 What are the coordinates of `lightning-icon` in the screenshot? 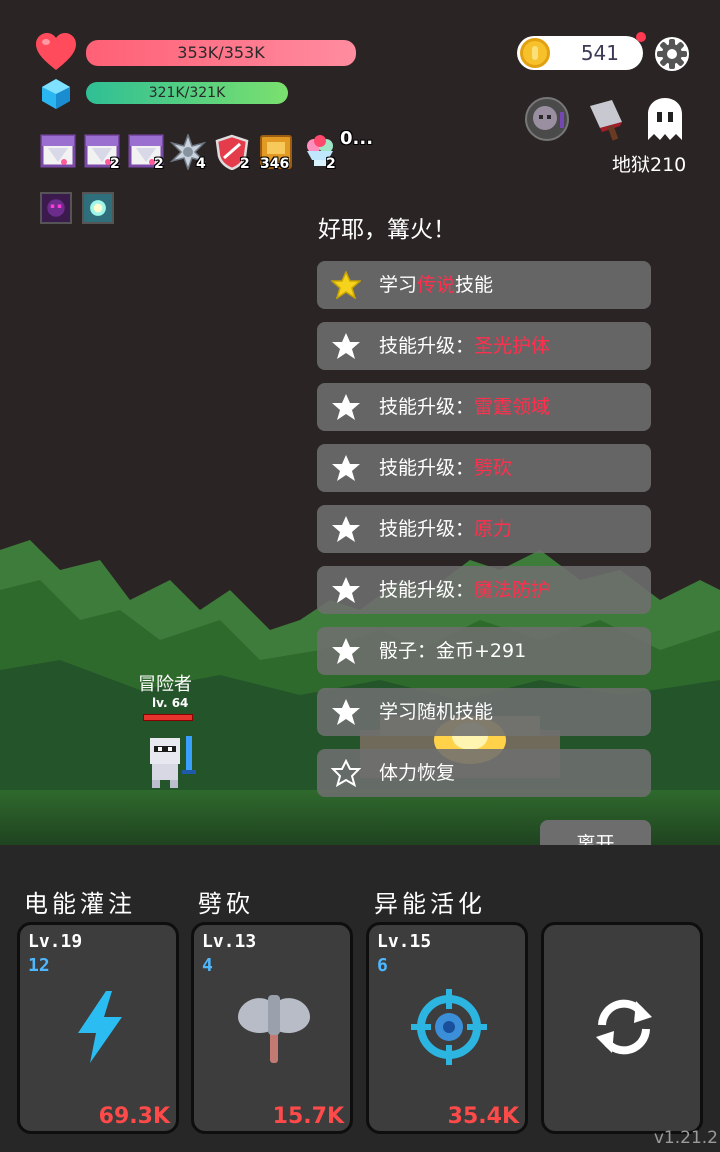 It's located at (100, 1027).